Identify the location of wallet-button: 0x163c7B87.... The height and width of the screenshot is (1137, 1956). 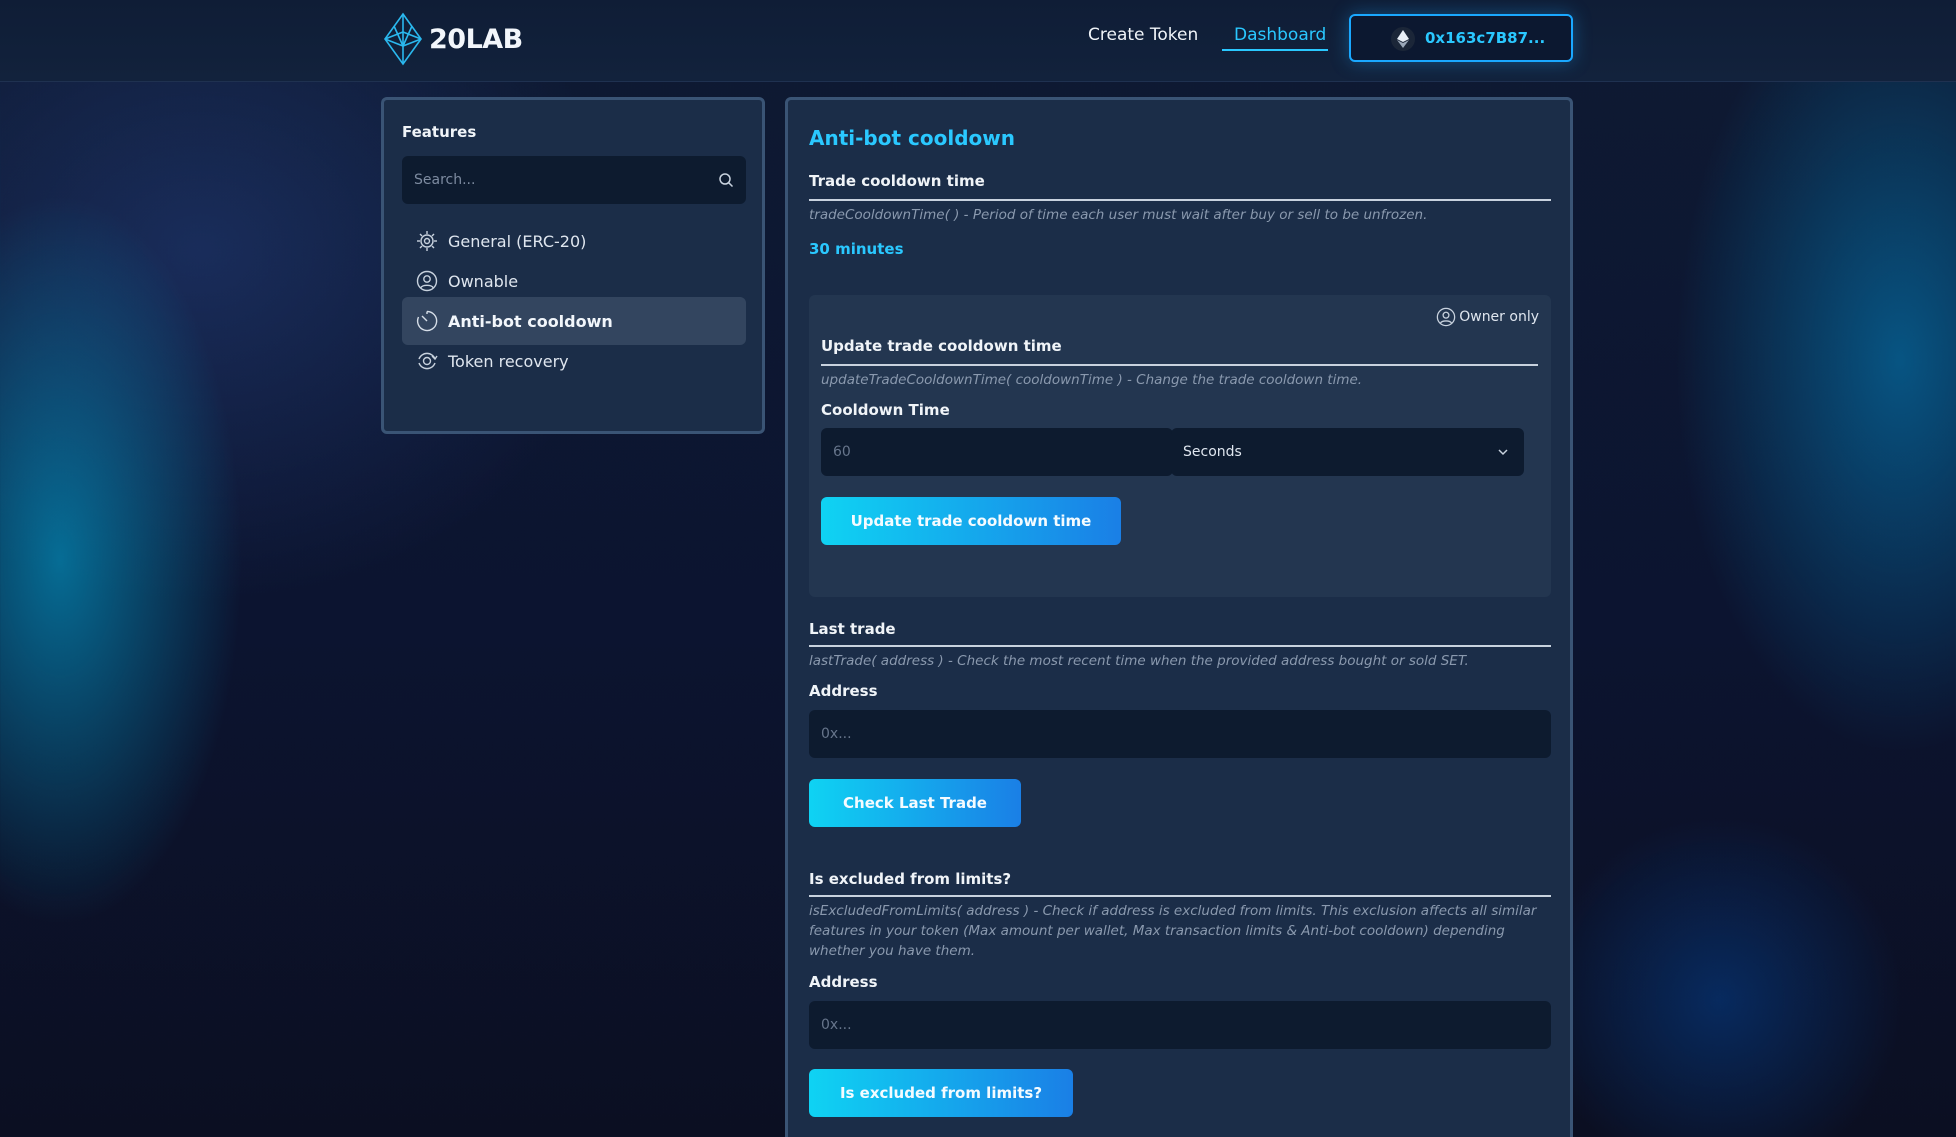
(1461, 38).